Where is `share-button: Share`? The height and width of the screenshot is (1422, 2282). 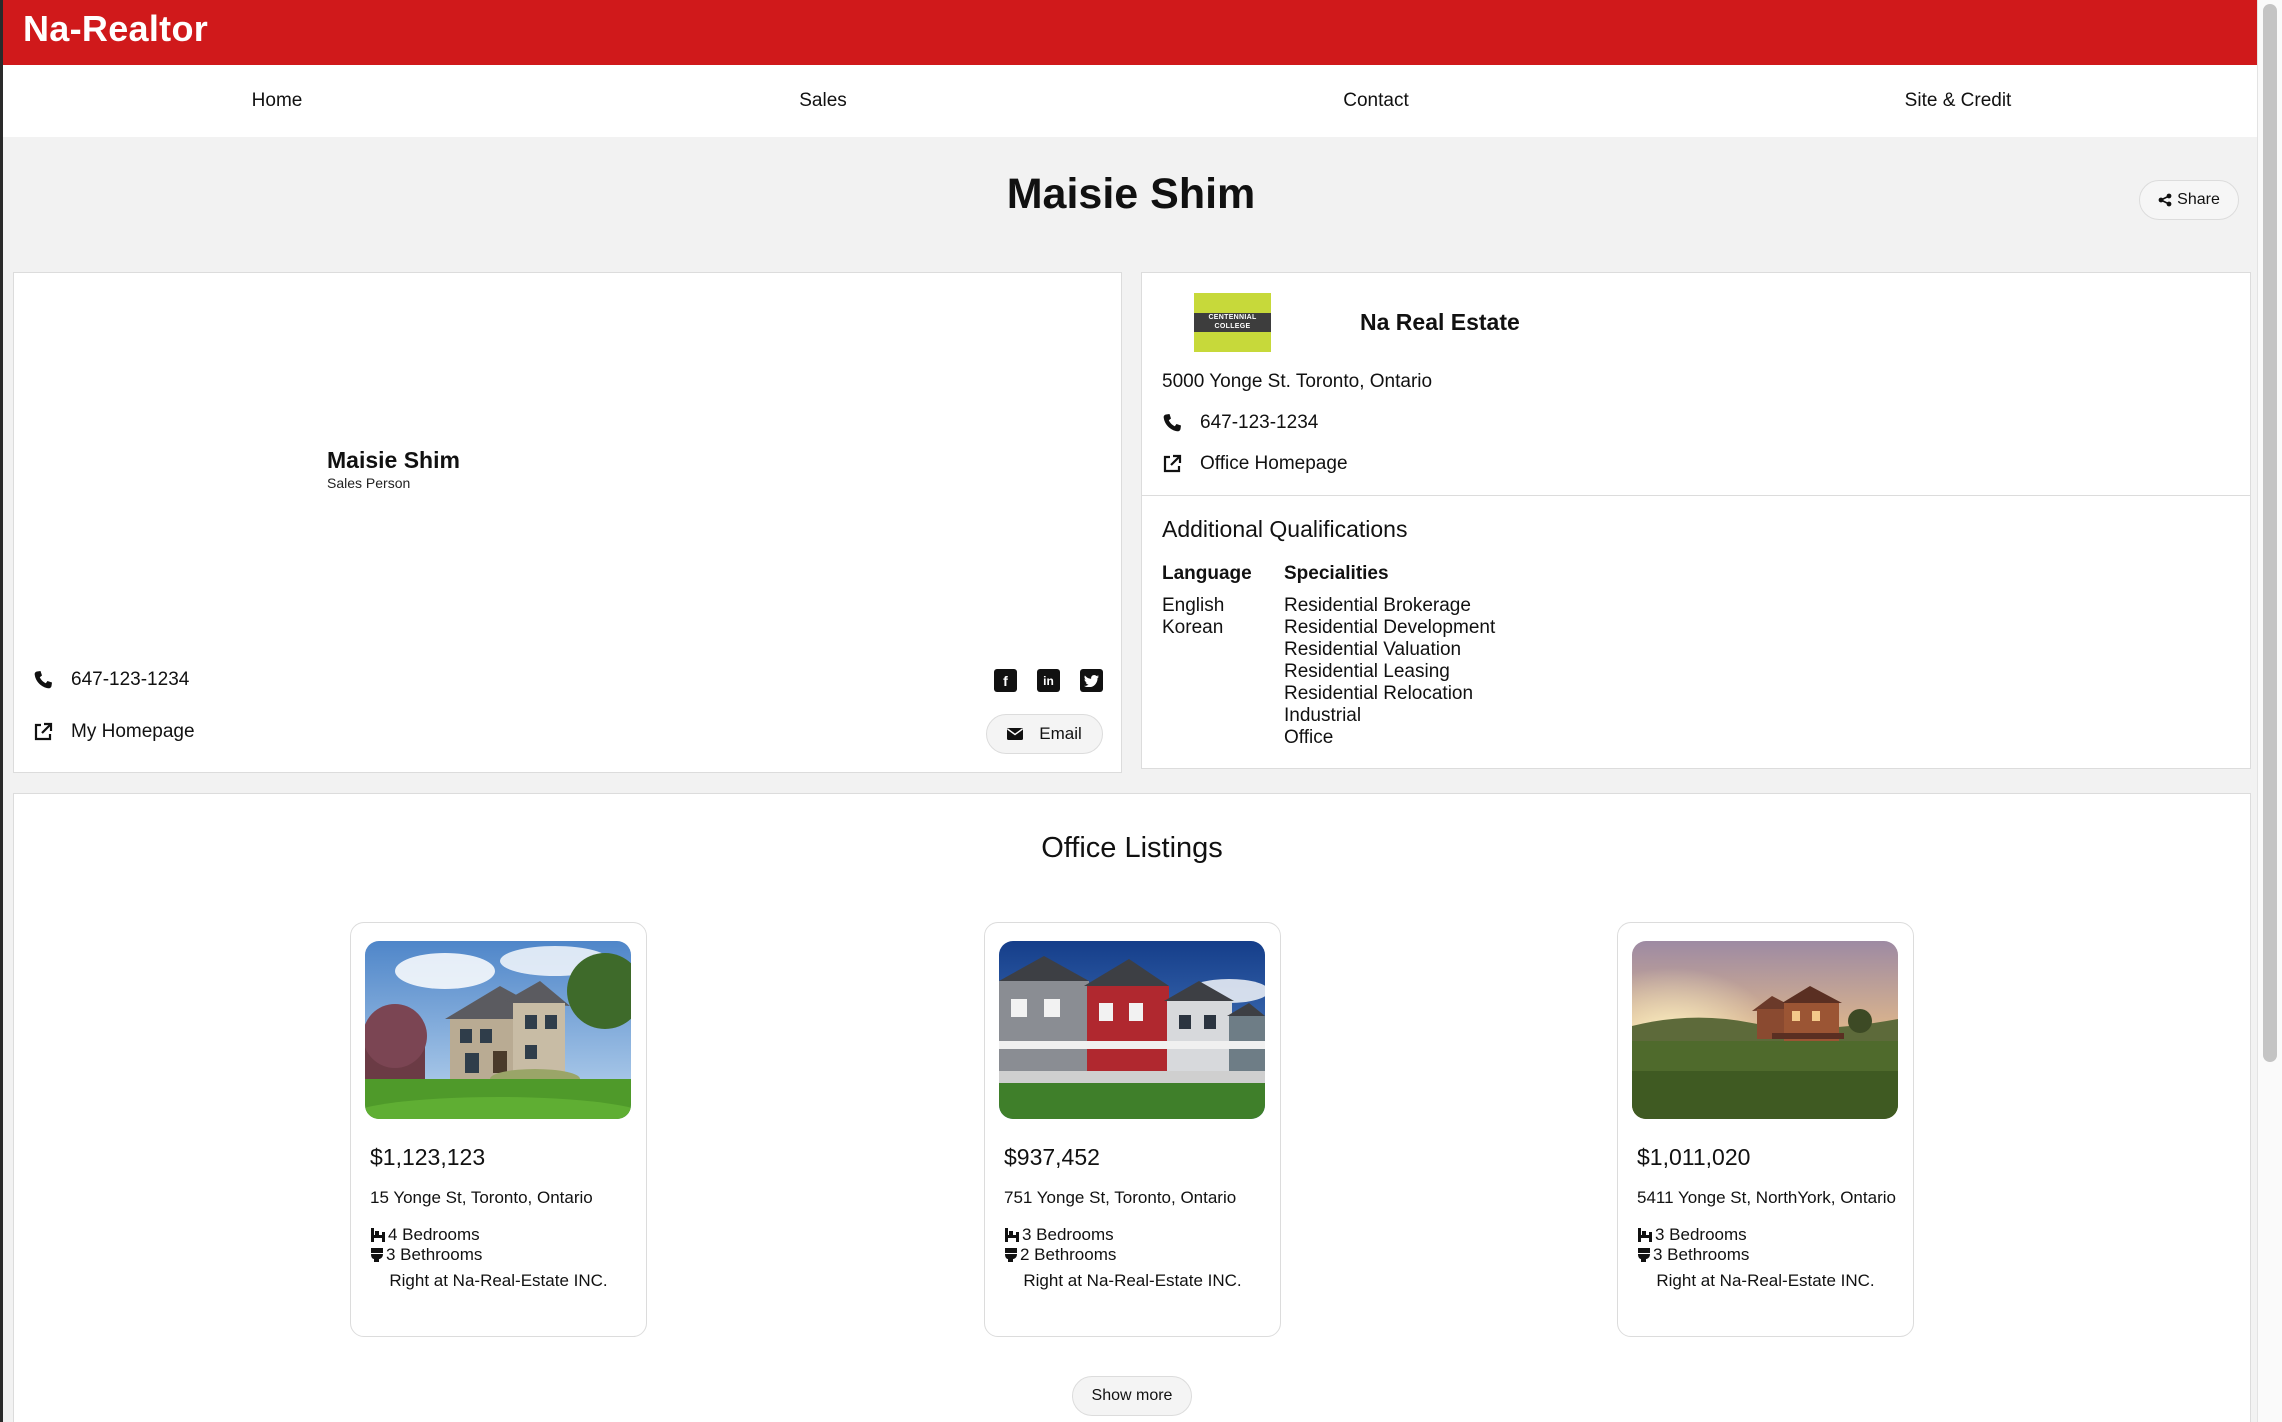 share-button: Share is located at coordinates (2189, 200).